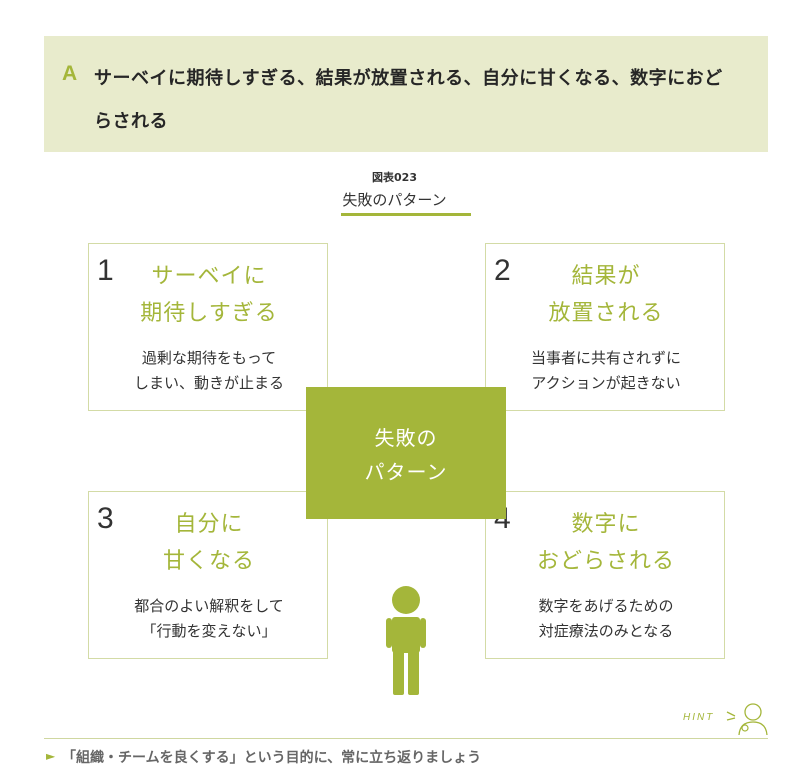 This screenshot has width=789, height=776. Describe the element at coordinates (606, 276) in the screenshot. I see `pattern-title-line-1: 結果が` at that location.